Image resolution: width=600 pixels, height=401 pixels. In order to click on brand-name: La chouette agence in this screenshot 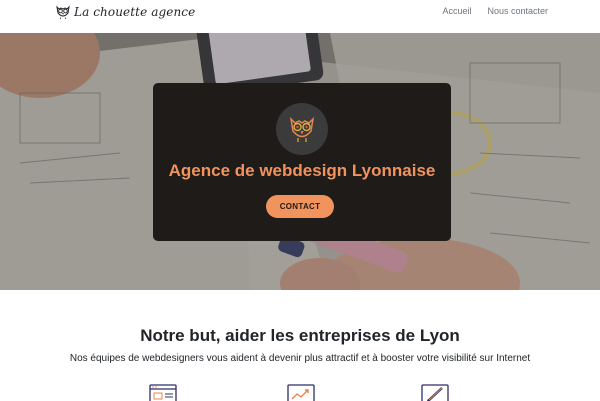, I will do `click(135, 12)`.